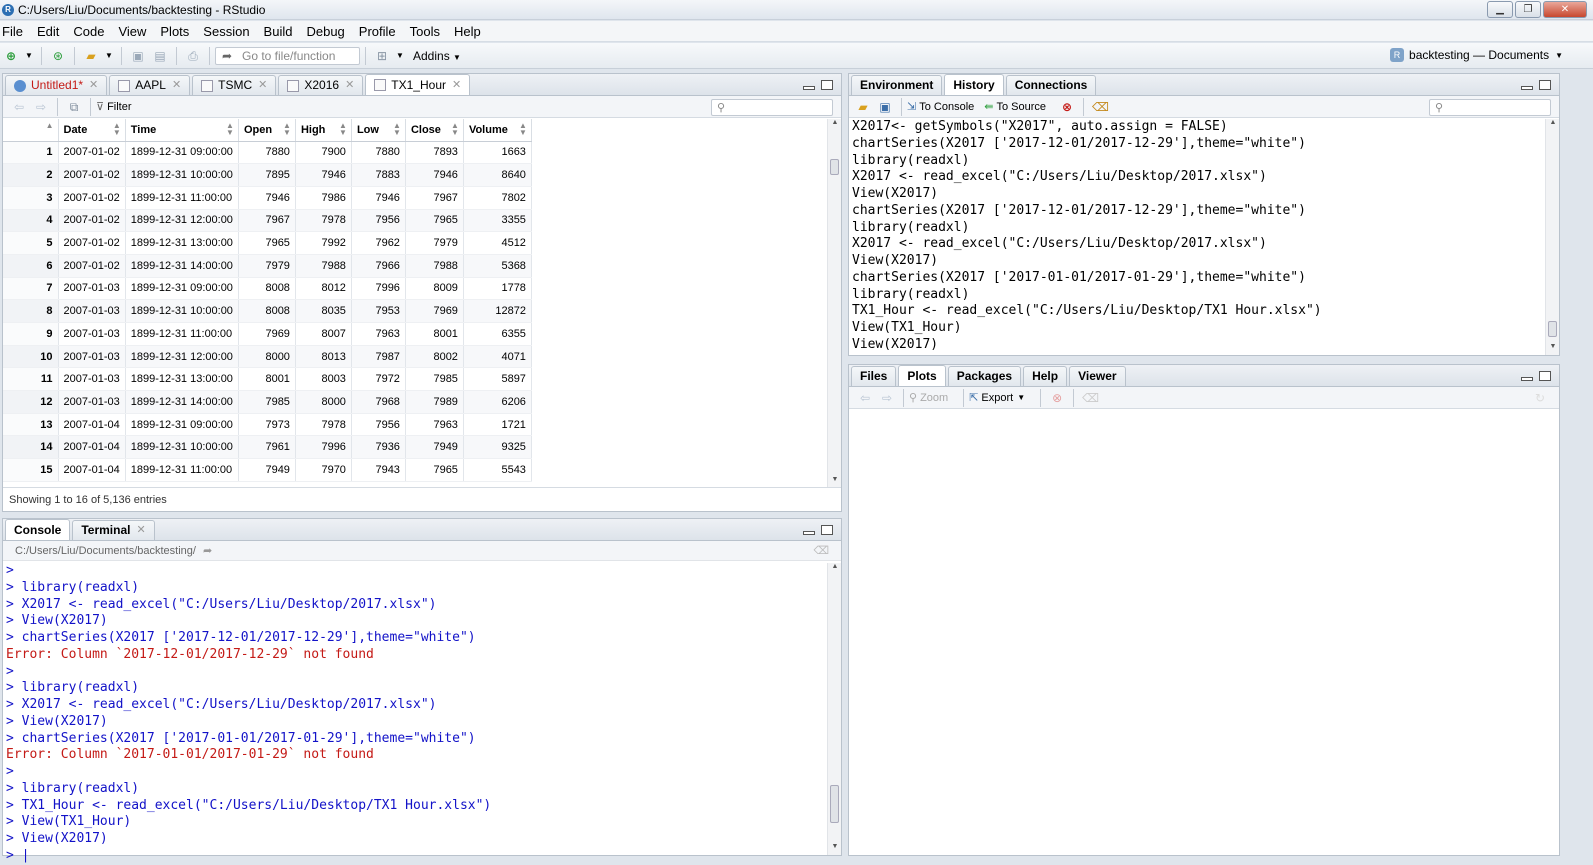 The image size is (1593, 865). What do you see at coordinates (1067, 107) in the screenshot?
I see `remove-entry-icon: ⊗` at bounding box center [1067, 107].